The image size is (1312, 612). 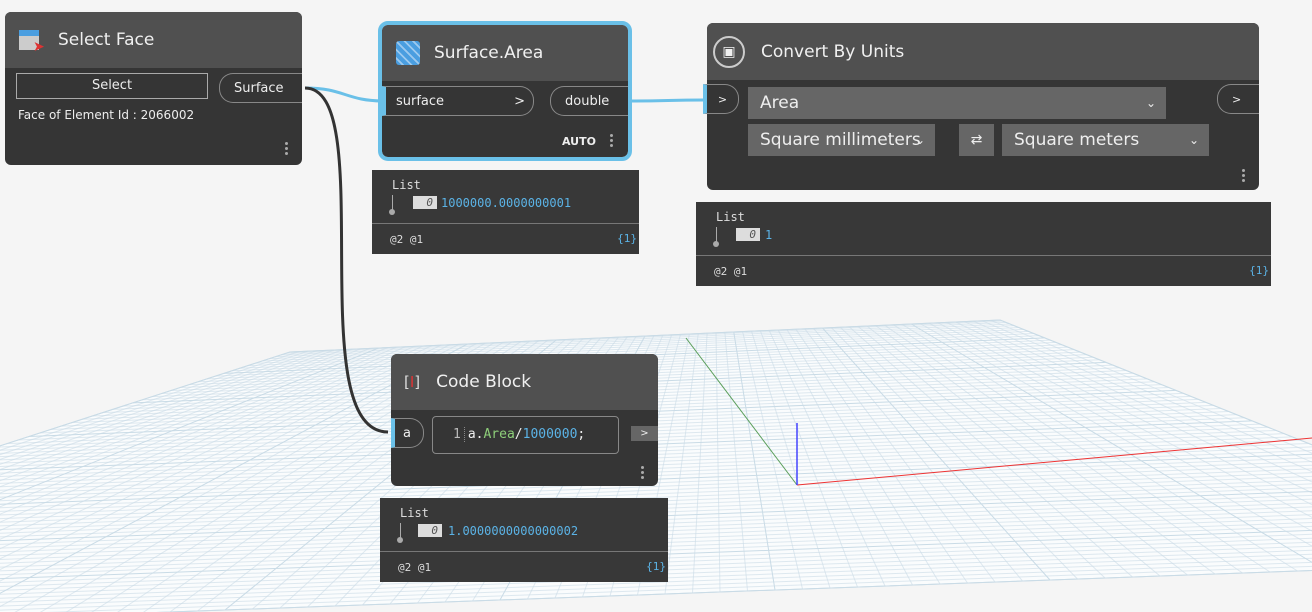 I want to click on node-header: Surface.Area, so click(x=505, y=53).